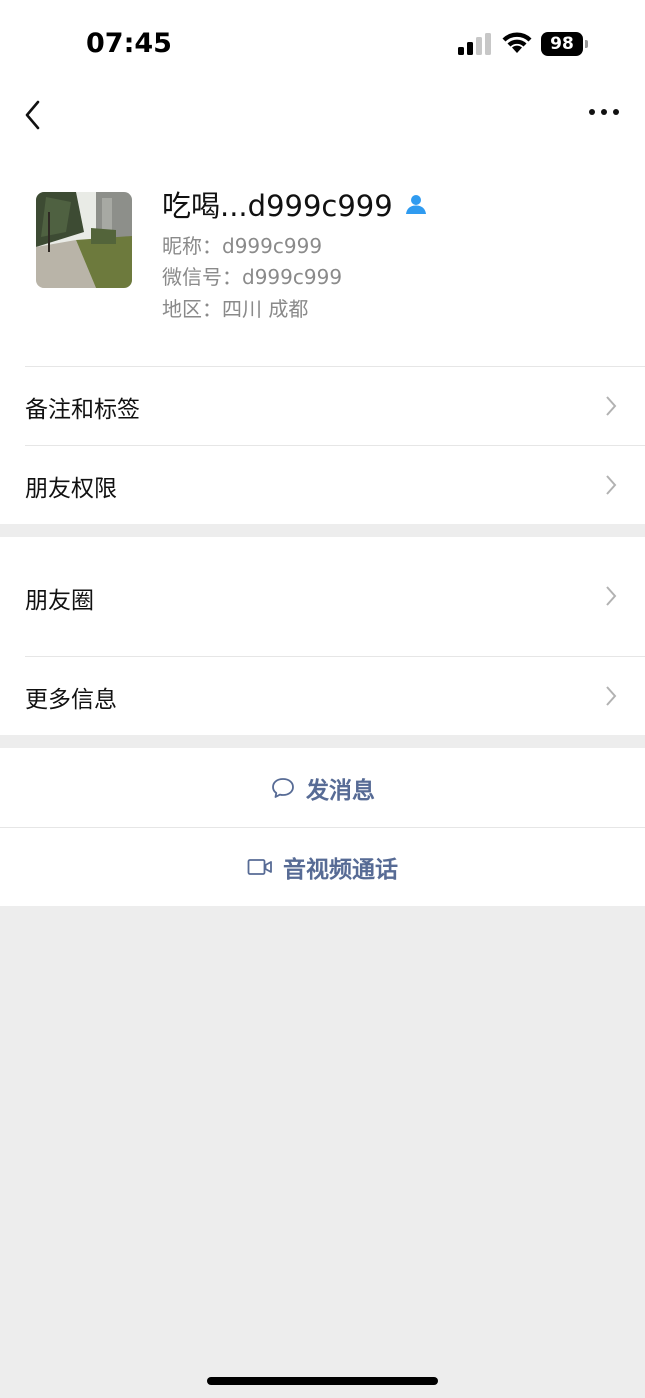 This screenshot has width=645, height=1398. I want to click on region: 地区：四川 成都, so click(235, 309).